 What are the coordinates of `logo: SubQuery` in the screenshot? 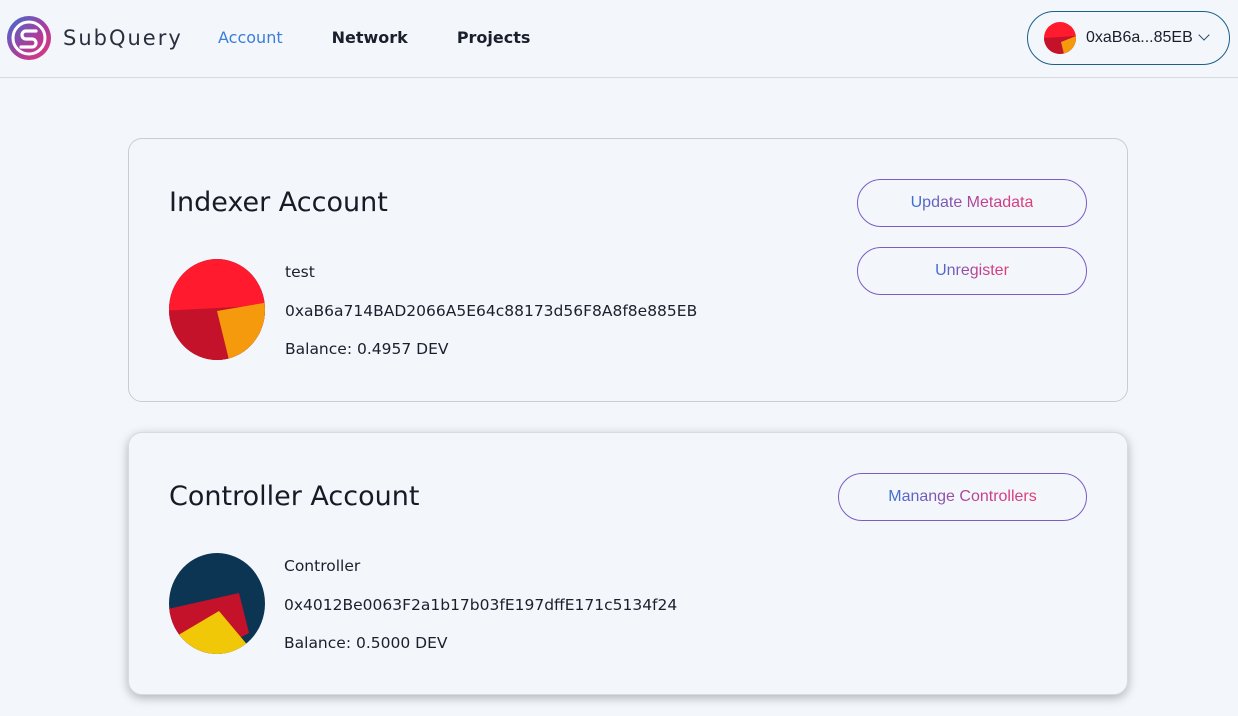 It's located at (94, 38).